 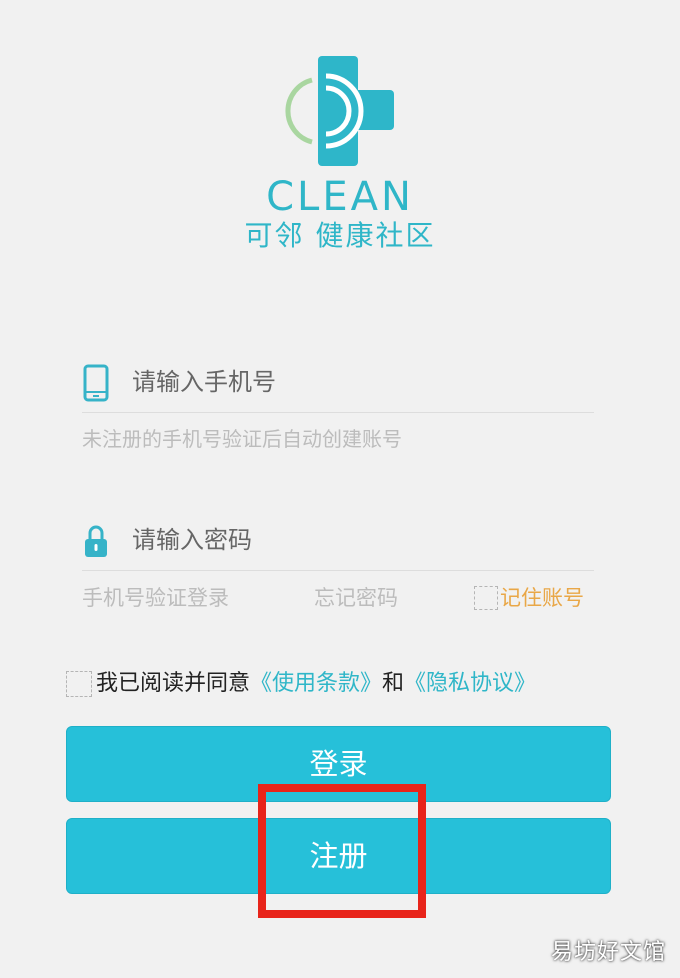 What do you see at coordinates (608, 952) in the screenshot?
I see `watermark: 易坊好文馆` at bounding box center [608, 952].